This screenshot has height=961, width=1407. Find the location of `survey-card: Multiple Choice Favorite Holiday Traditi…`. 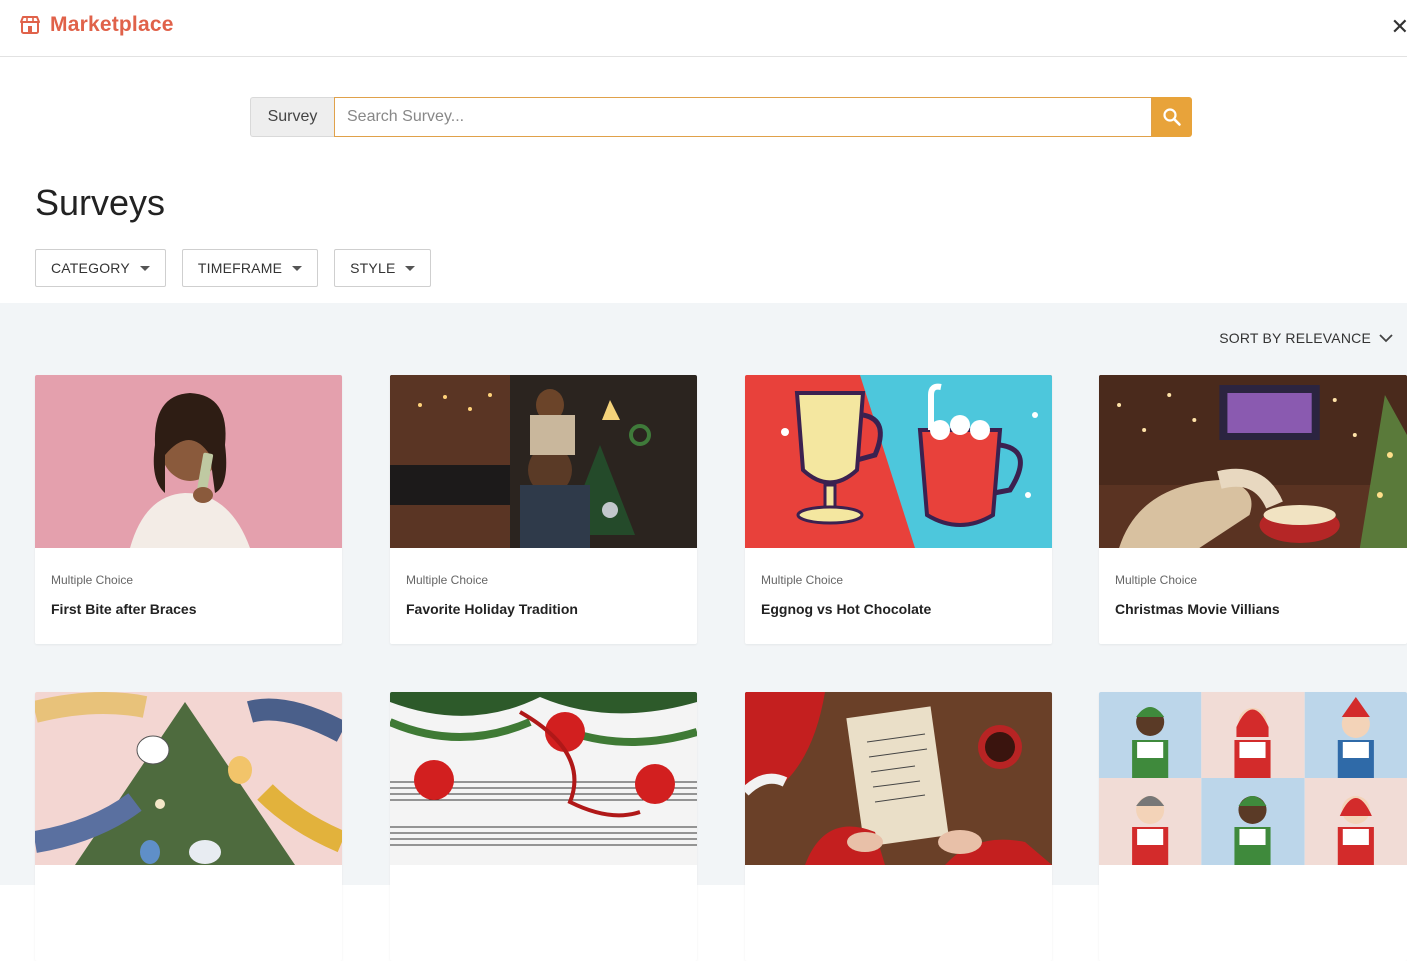

survey-card: Multiple Choice Favorite Holiday Traditi… is located at coordinates (543, 509).